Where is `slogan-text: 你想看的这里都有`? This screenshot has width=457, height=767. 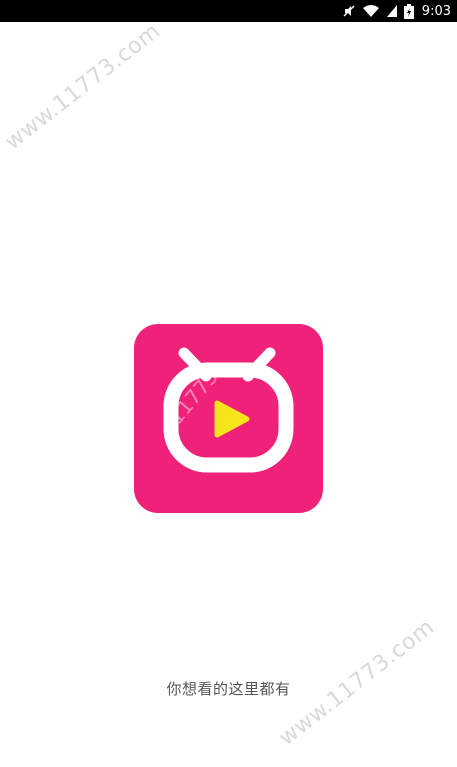 slogan-text: 你想看的这里都有 is located at coordinates (228, 689).